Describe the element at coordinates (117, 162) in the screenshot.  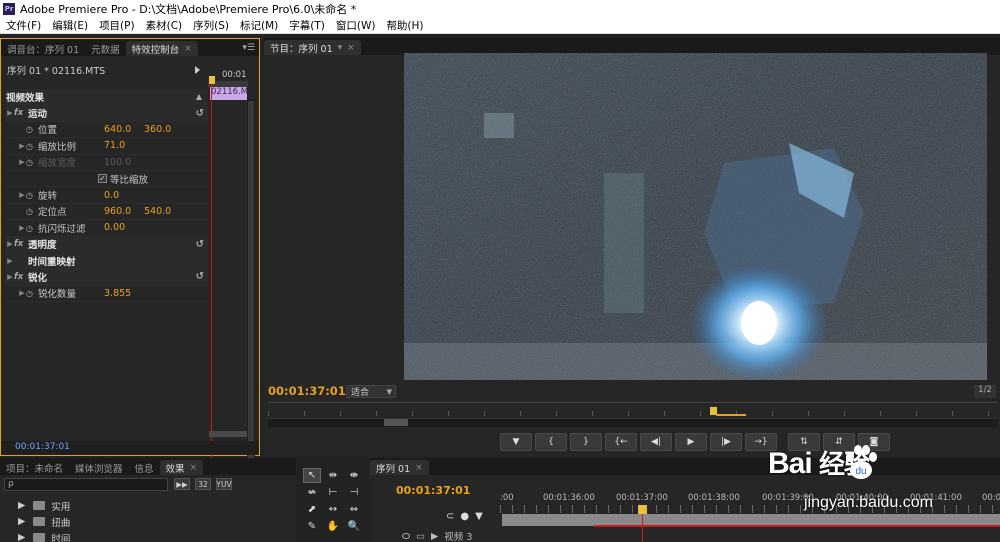
I see `property-value: 100.0` at that location.